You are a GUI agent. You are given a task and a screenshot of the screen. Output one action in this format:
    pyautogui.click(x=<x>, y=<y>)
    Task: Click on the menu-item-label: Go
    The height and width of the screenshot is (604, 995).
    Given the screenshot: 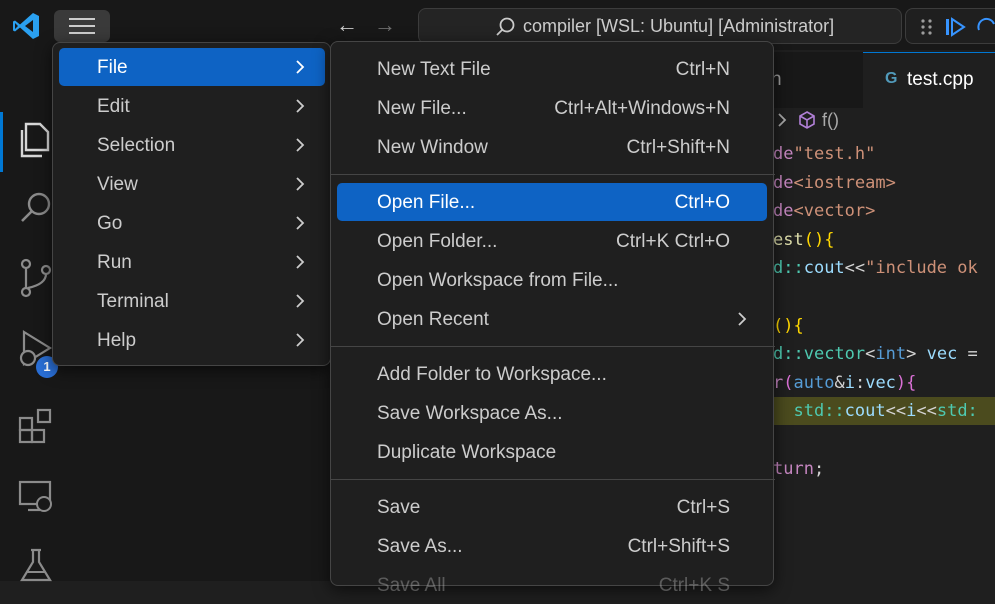 What is the action you would take?
    pyautogui.click(x=110, y=223)
    